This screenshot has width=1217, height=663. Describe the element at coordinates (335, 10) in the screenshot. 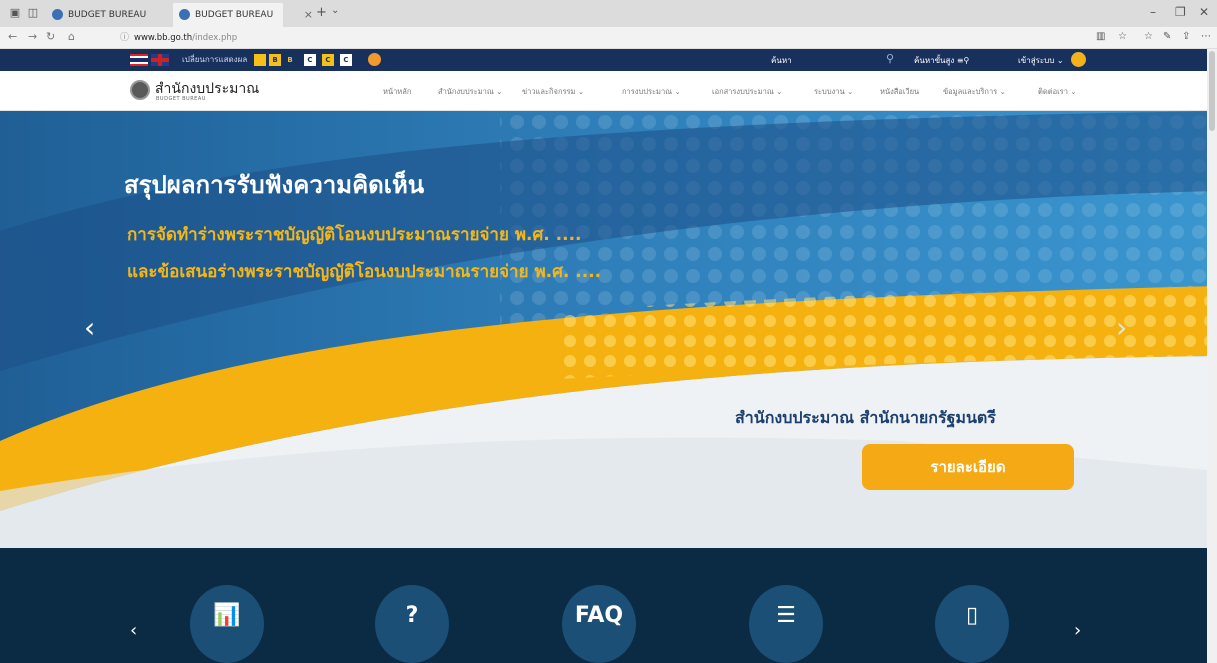

I see `chevron-down-icon: ⌄` at that location.